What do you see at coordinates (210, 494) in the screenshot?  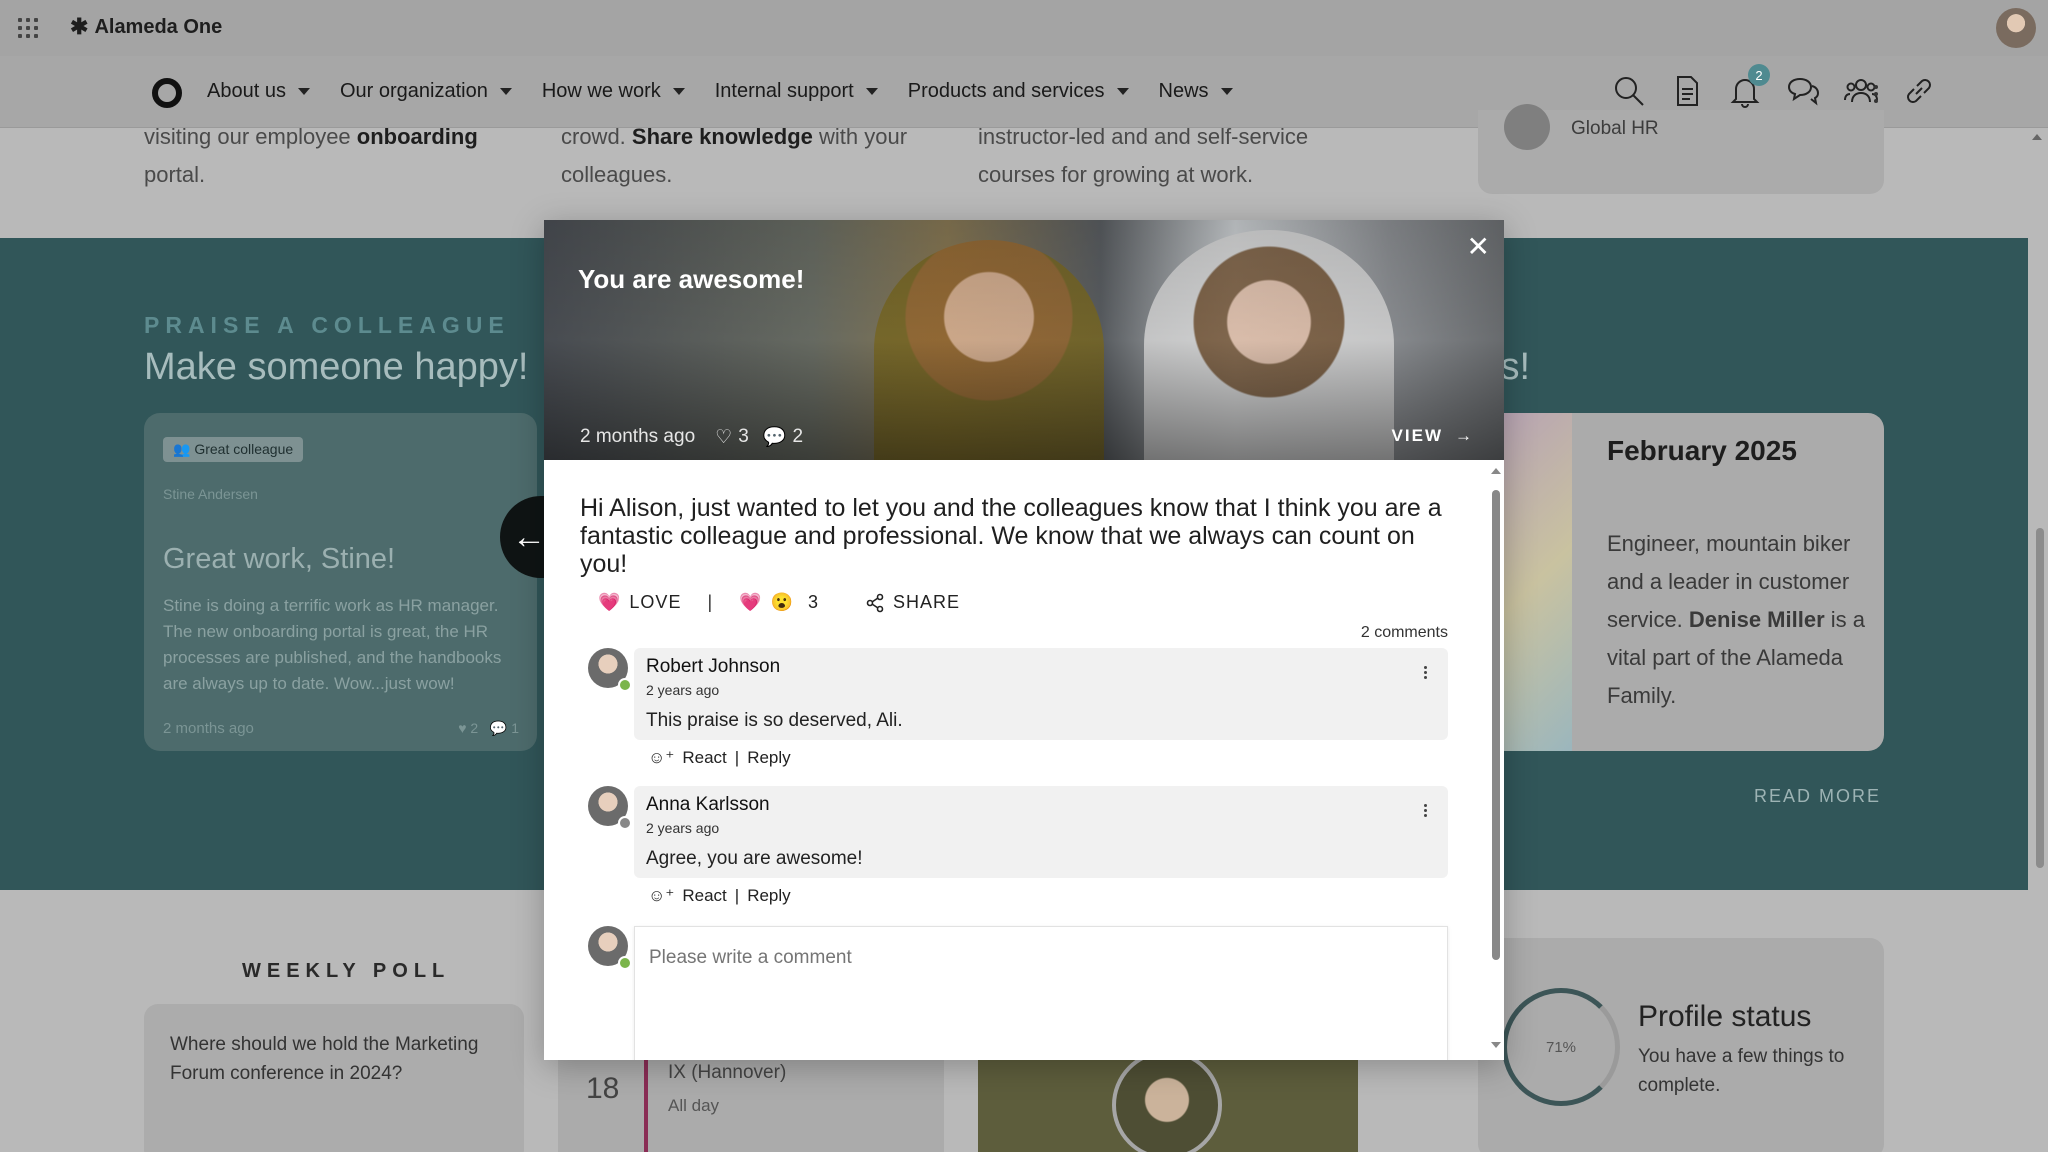 I see `praise-recipient: Stine Andersen` at bounding box center [210, 494].